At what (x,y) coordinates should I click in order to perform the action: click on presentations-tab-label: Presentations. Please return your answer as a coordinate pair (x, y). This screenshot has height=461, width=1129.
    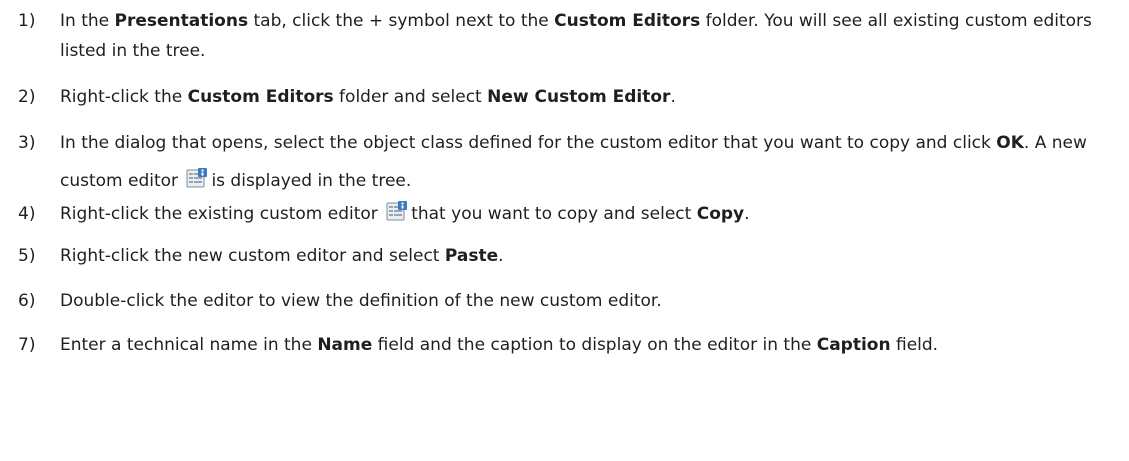
    Looking at the image, I should click on (181, 21).